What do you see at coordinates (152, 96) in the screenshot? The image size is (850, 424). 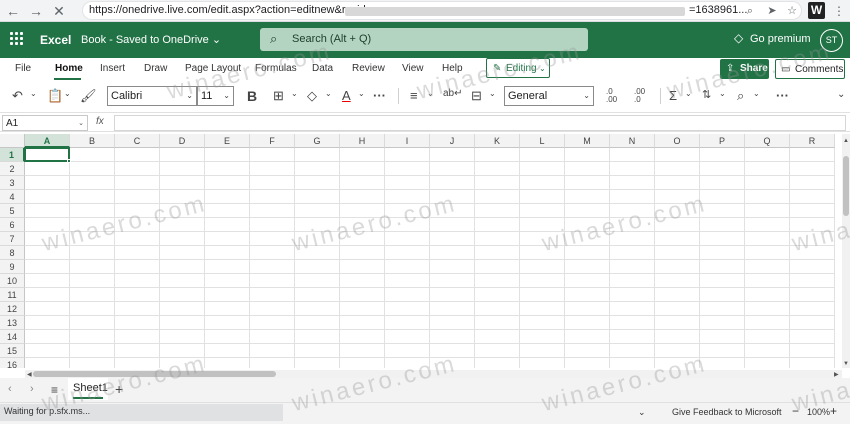 I see `font-name-select: Calibri ⌄` at bounding box center [152, 96].